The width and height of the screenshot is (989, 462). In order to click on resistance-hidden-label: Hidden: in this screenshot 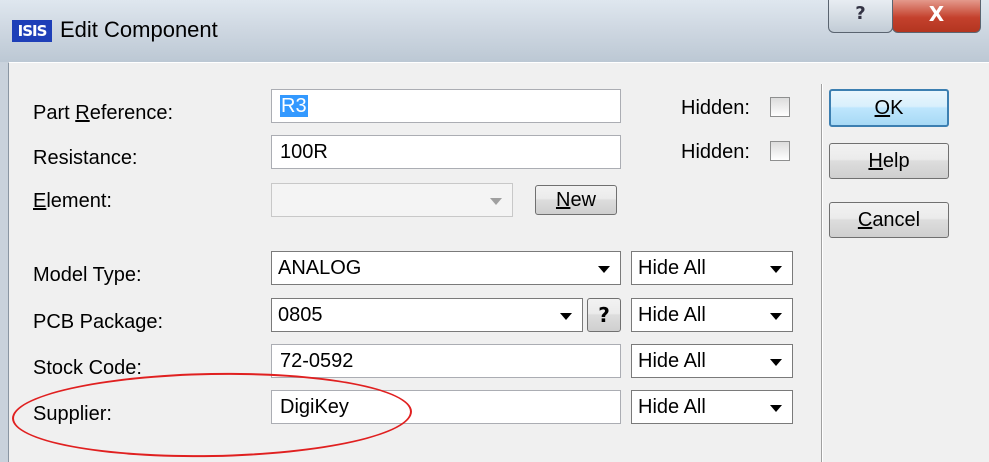, I will do `click(715, 152)`.